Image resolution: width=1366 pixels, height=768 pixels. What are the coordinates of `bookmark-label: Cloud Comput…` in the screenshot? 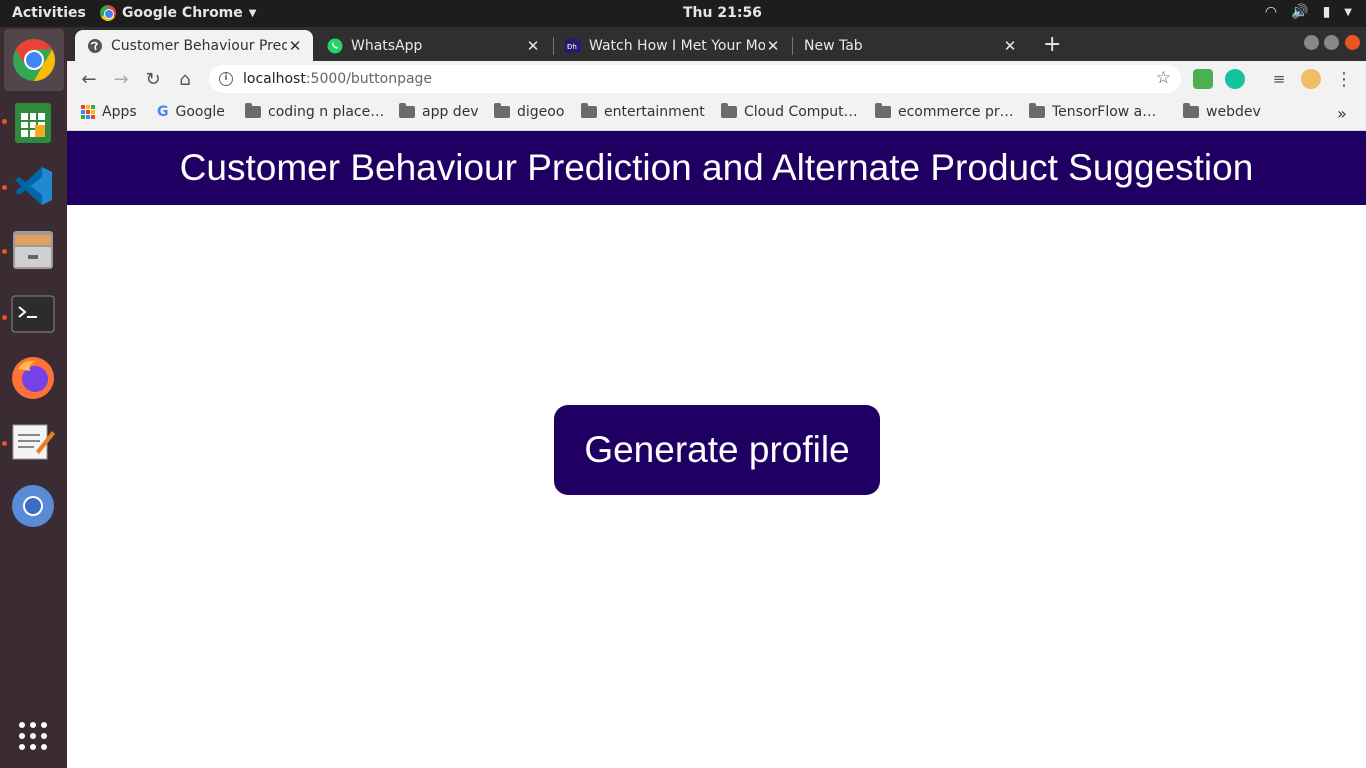 It's located at (801, 112).